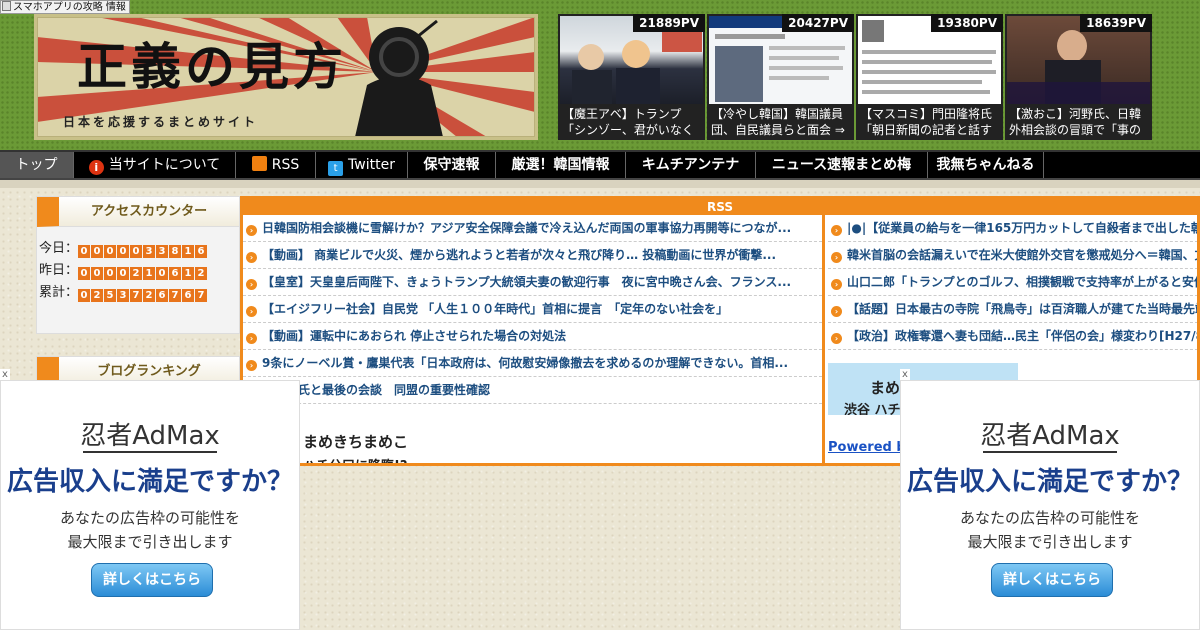 The image size is (1200, 630). What do you see at coordinates (1012, 309) in the screenshot?
I see `rss-item: › 【話題】日本最古の寺院「飛鳥寺」は百済職人が建てた当時最先端` at bounding box center [1012, 309].